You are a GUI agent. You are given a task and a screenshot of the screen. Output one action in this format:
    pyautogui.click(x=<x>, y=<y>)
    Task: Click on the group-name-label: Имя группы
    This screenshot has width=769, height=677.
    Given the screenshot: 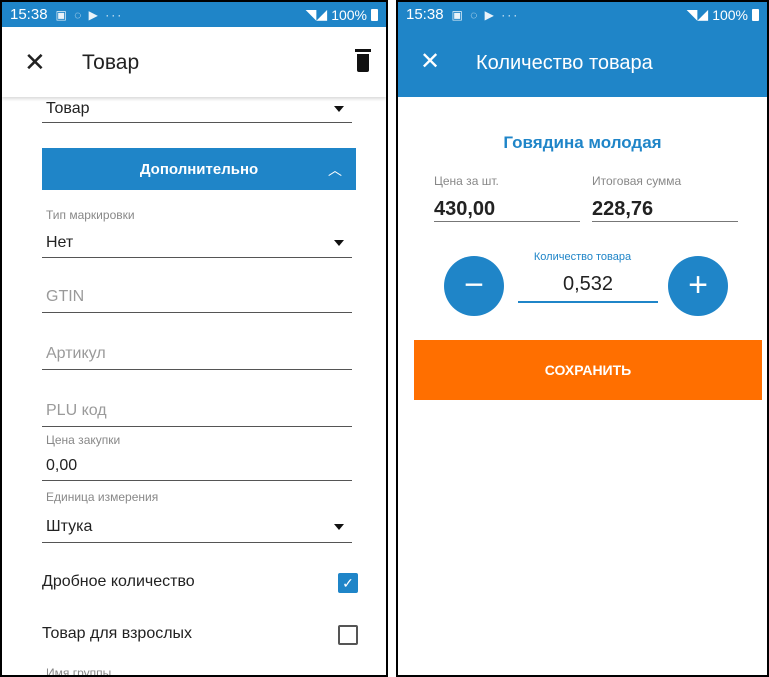 What is the action you would take?
    pyautogui.click(x=79, y=671)
    